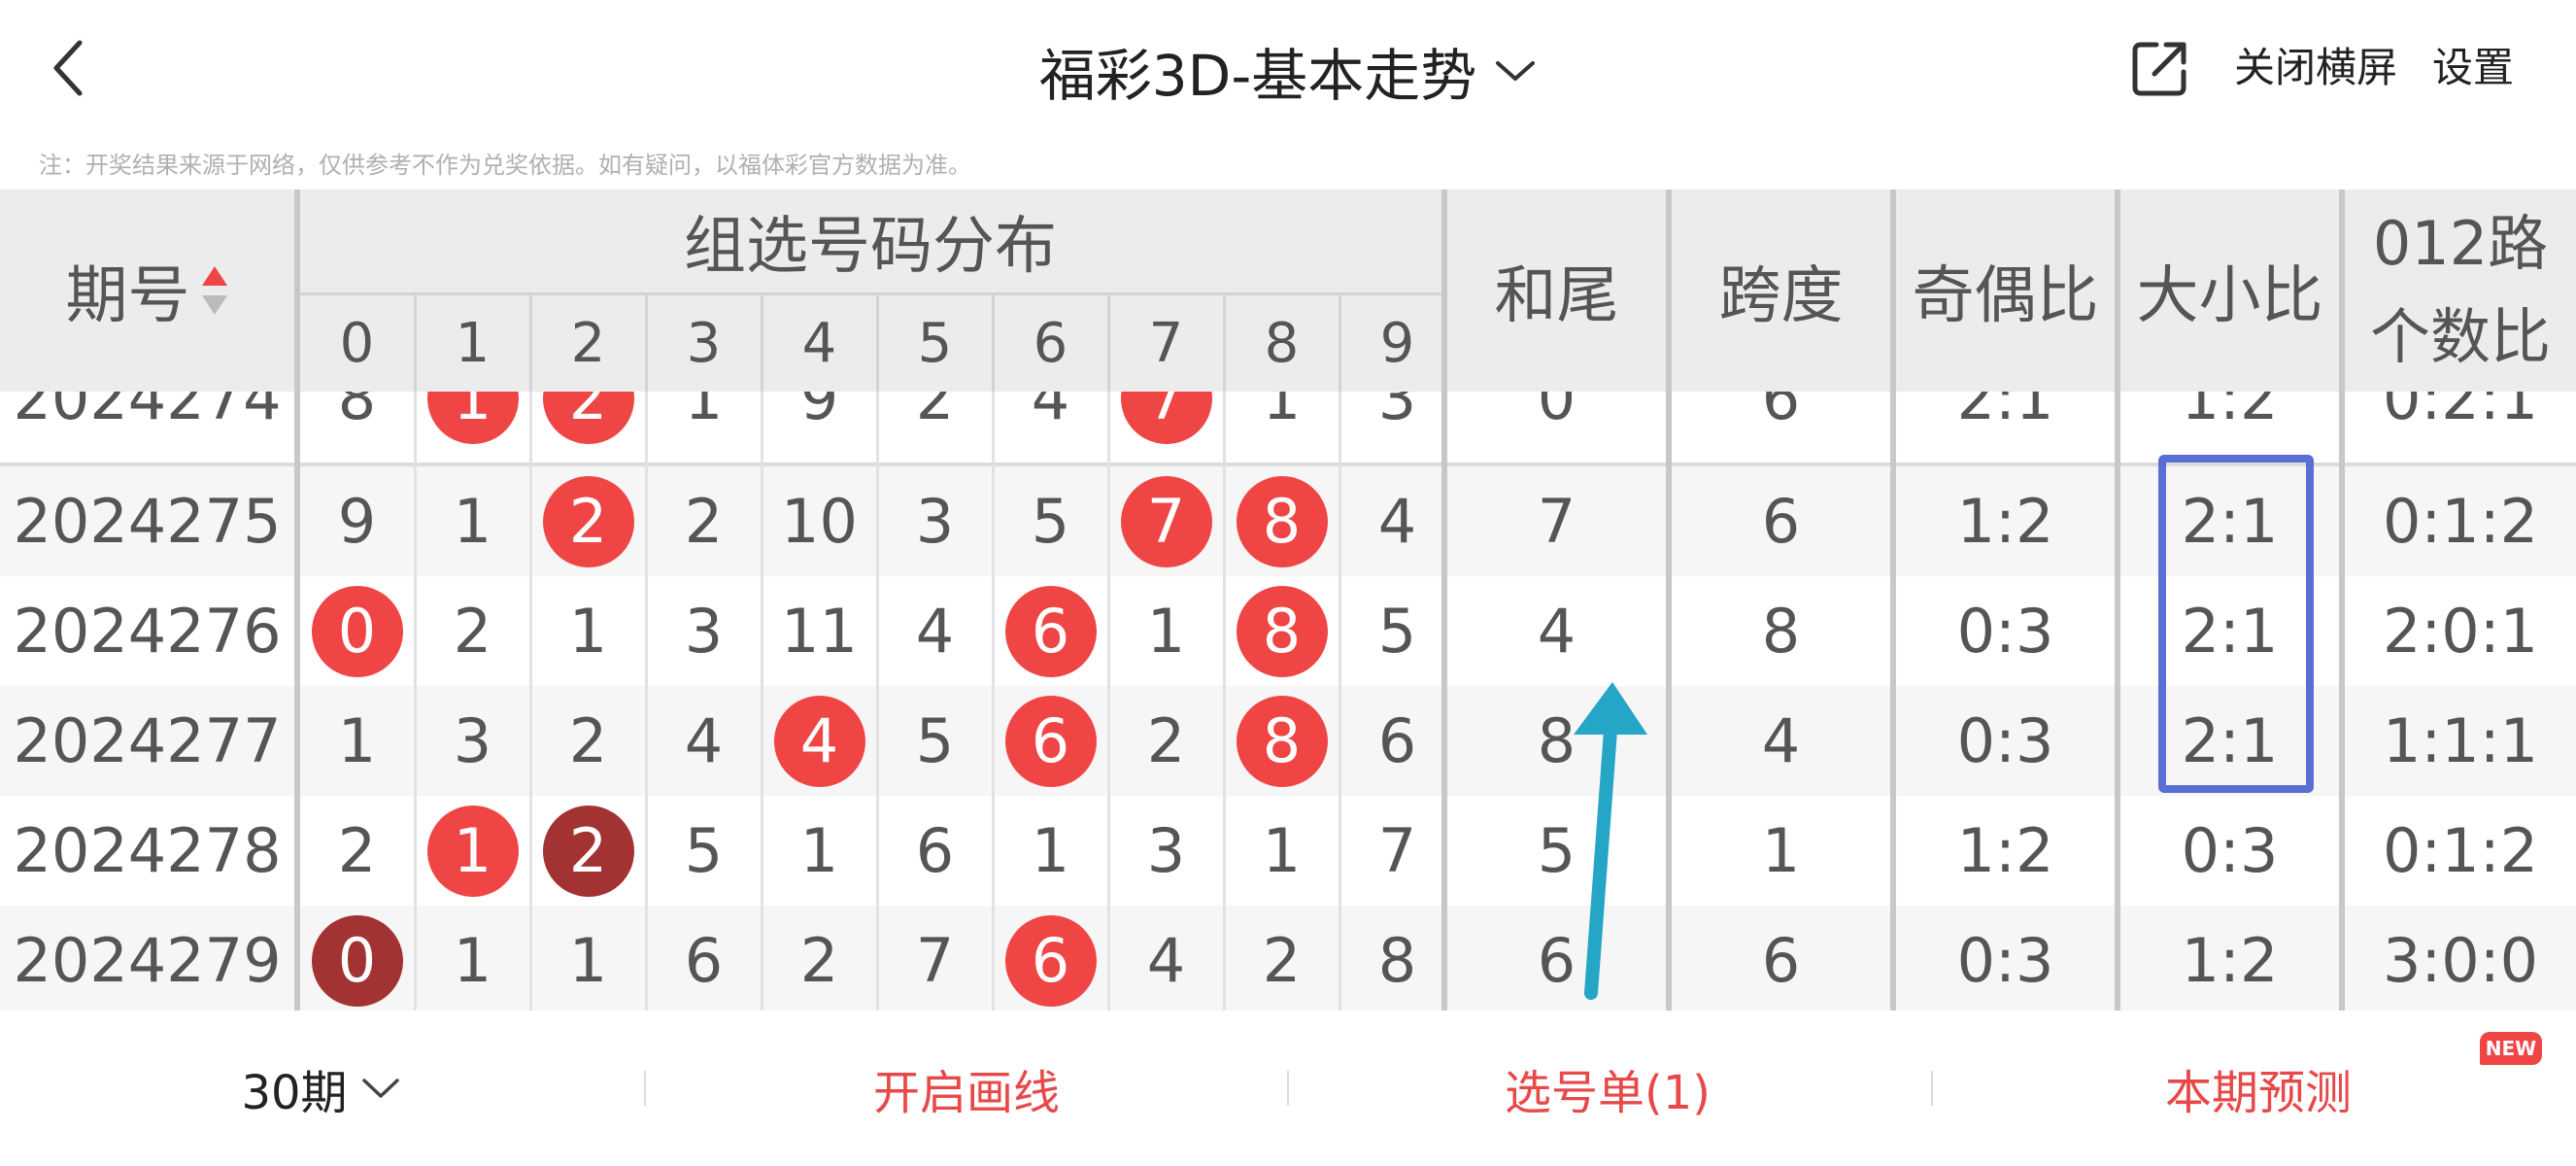  I want to click on period-header-label: 期号, so click(127, 296).